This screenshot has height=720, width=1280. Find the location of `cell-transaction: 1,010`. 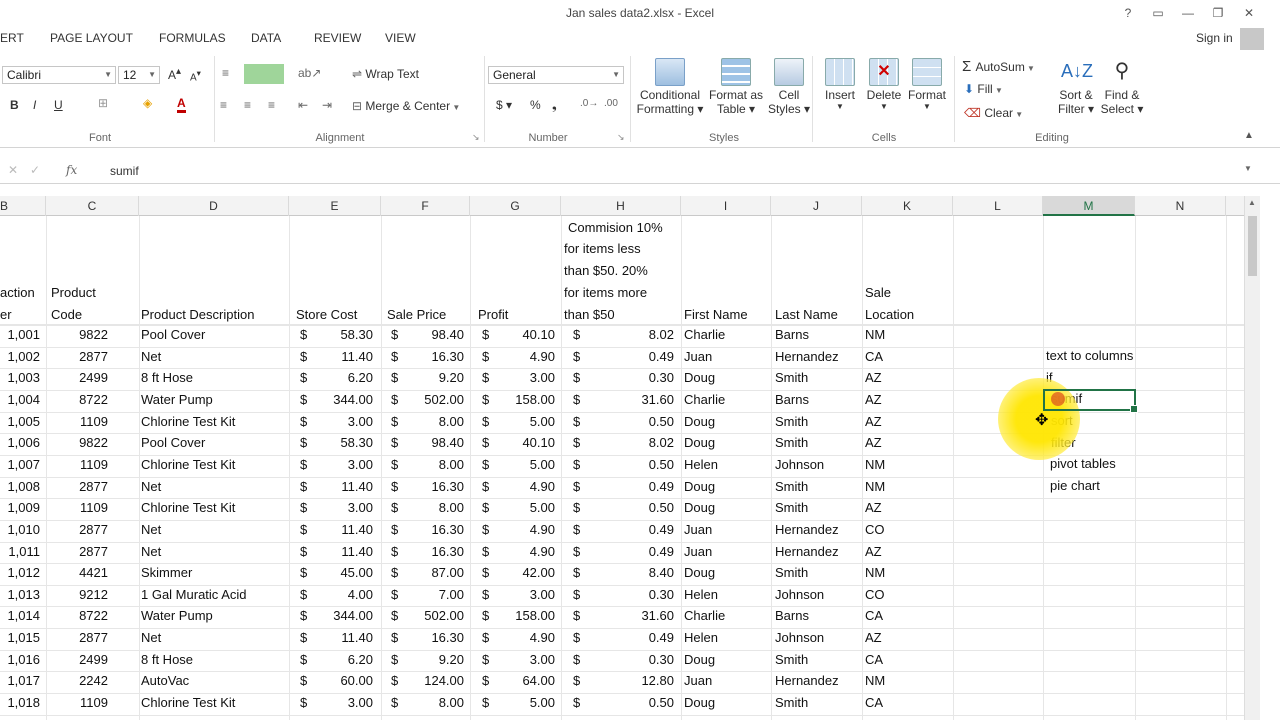

cell-transaction: 1,010 is located at coordinates (20, 530).